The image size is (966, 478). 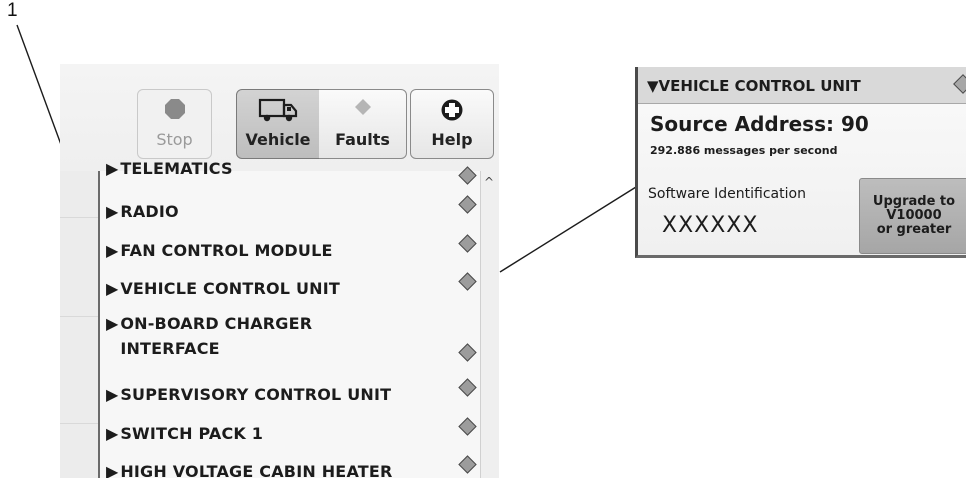 What do you see at coordinates (914, 201) in the screenshot?
I see `upgrade-line1: Upgrade to` at bounding box center [914, 201].